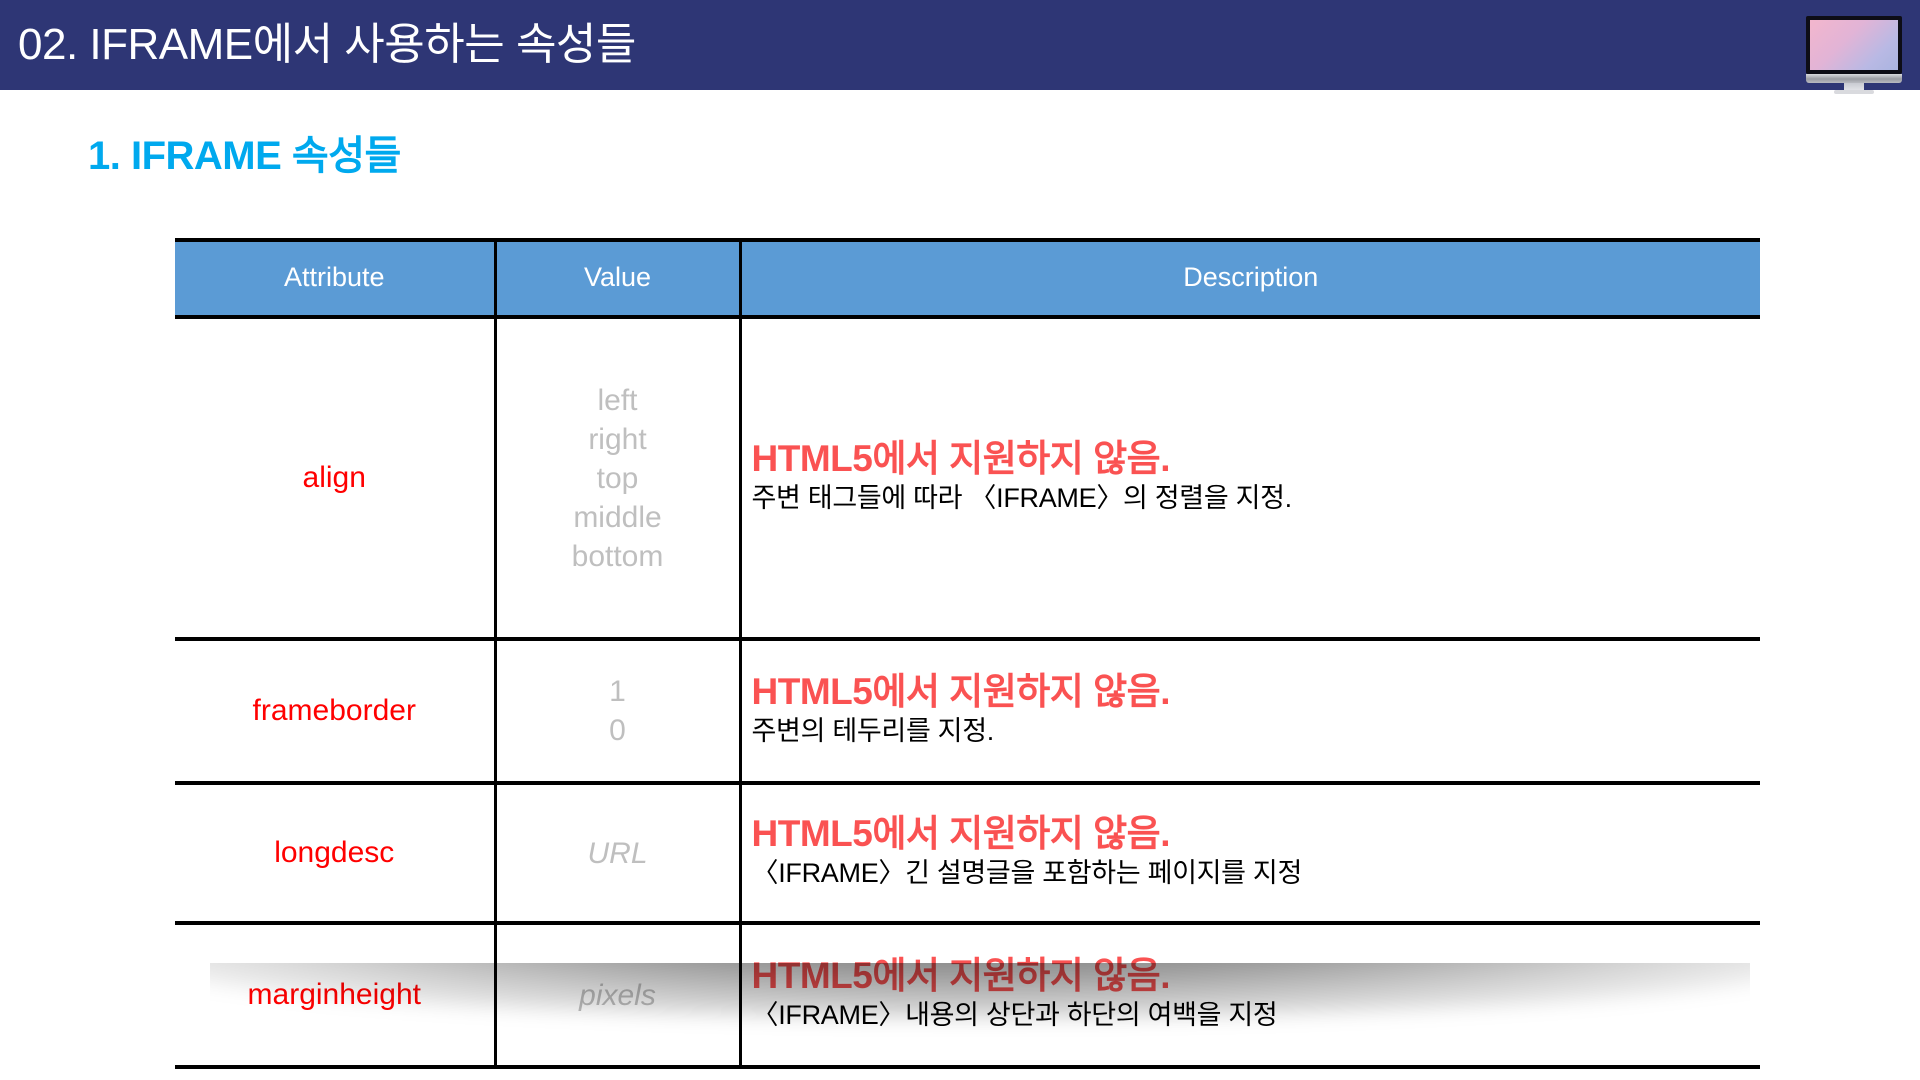 The height and width of the screenshot is (1080, 1920). What do you see at coordinates (960, 45) in the screenshot?
I see `slide-header-bar: 02. IFRAME에서 사용하는 속성들` at bounding box center [960, 45].